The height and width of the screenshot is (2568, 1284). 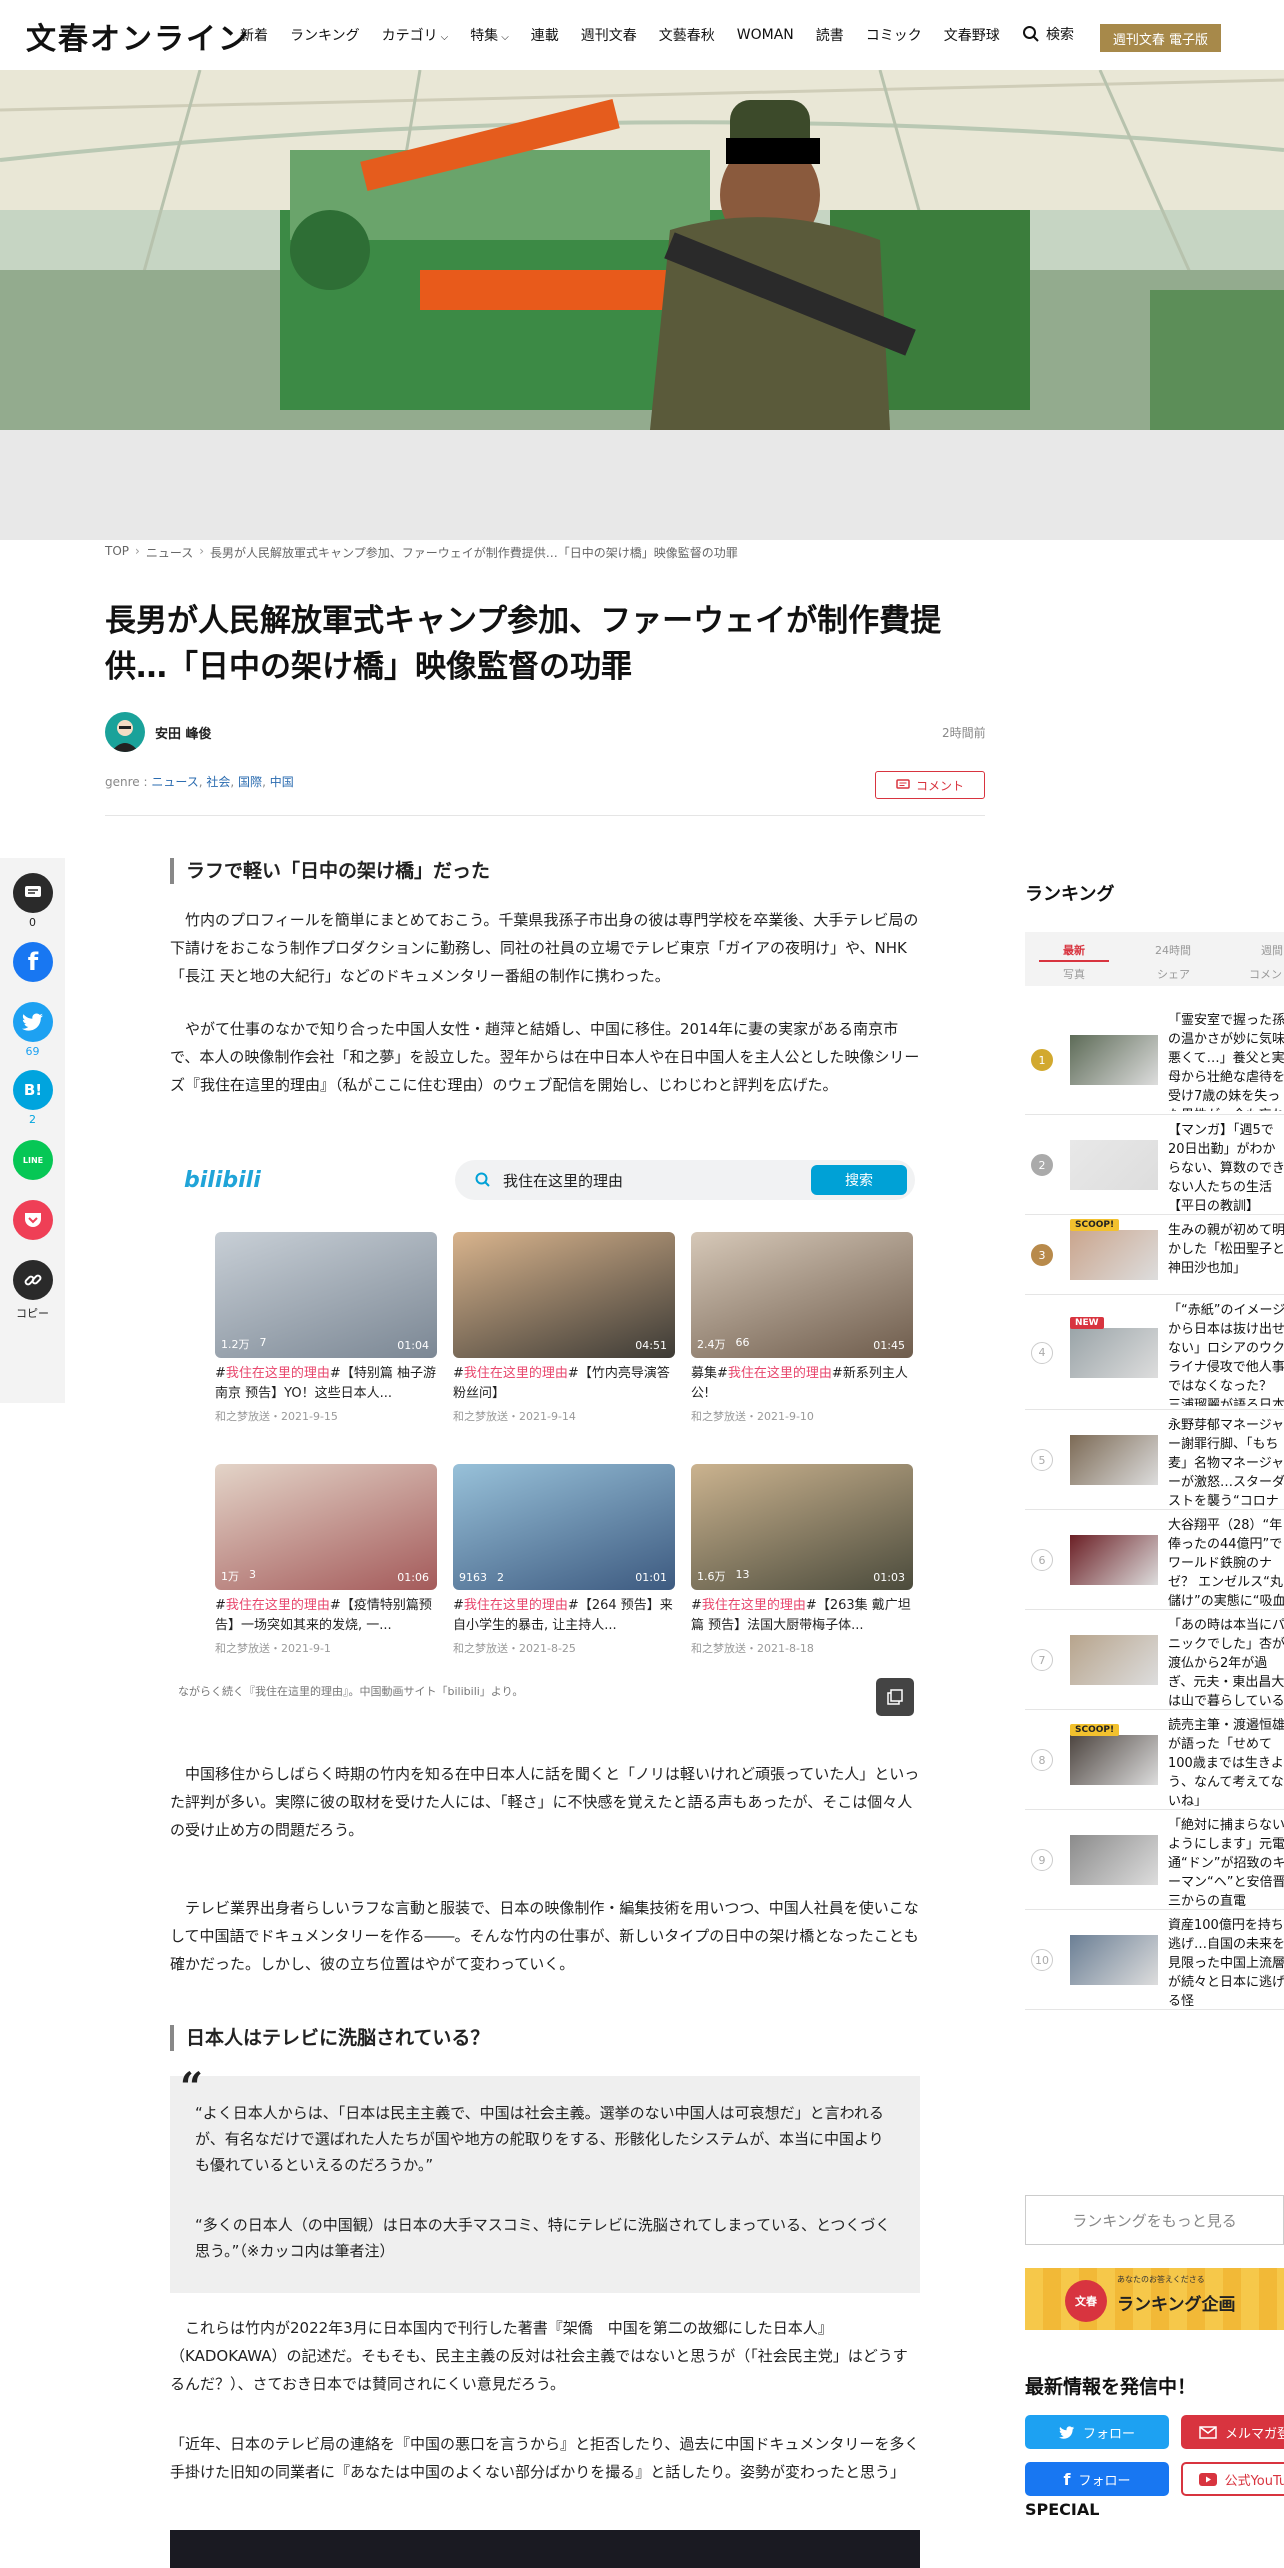 What do you see at coordinates (1087, 1322) in the screenshot?
I see `ranking-badge: NEW` at bounding box center [1087, 1322].